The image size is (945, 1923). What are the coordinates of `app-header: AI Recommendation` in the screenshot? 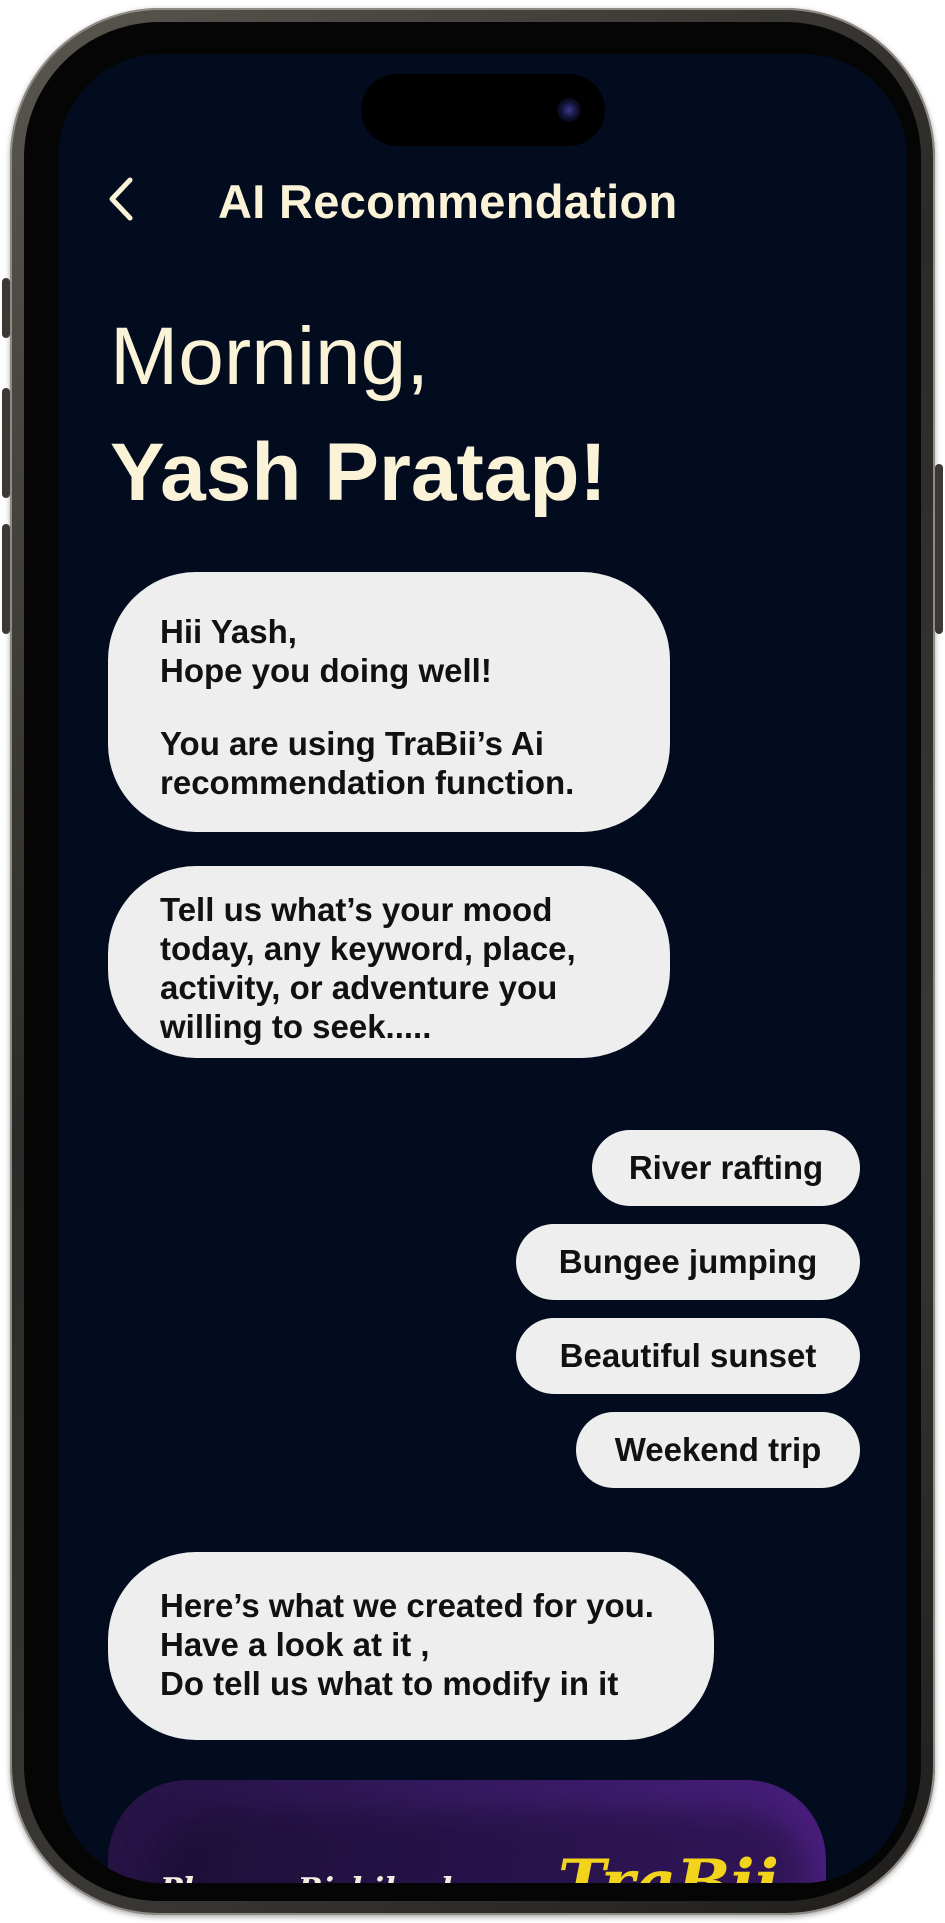 It's located at (482, 199).